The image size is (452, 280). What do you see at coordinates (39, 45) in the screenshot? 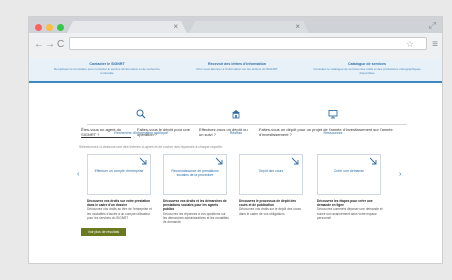
I see `back-arrow-icon: ←` at bounding box center [39, 45].